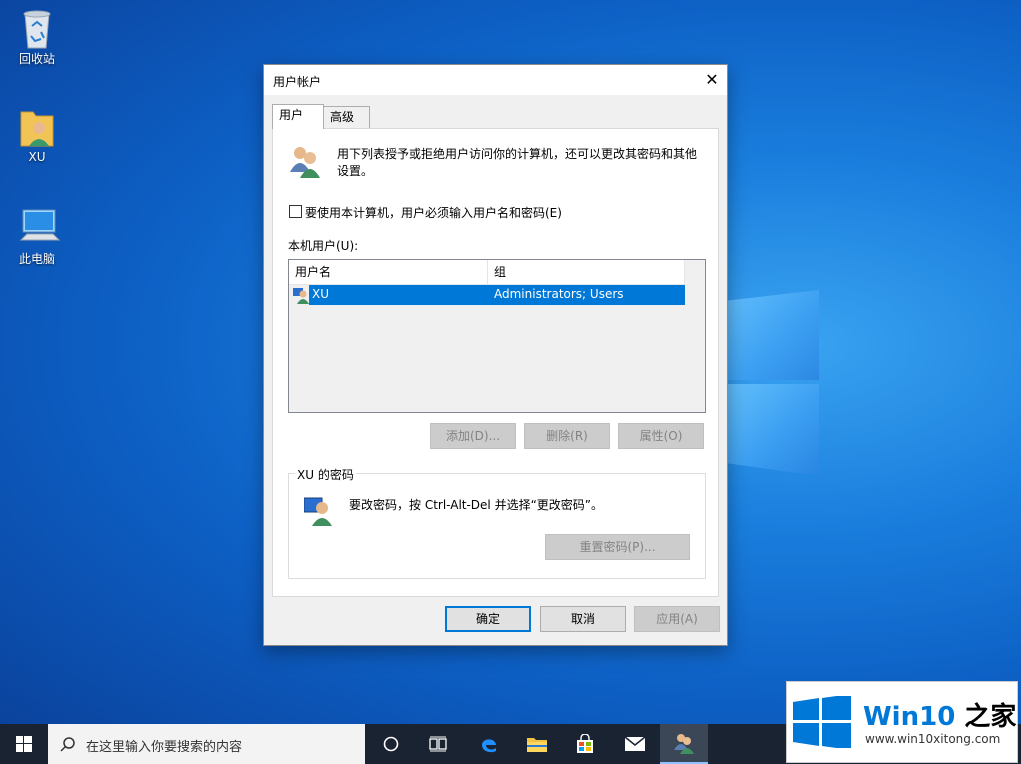 Image resolution: width=1021 pixels, height=764 pixels. I want to click on recycle-bin-icon, so click(37, 27).